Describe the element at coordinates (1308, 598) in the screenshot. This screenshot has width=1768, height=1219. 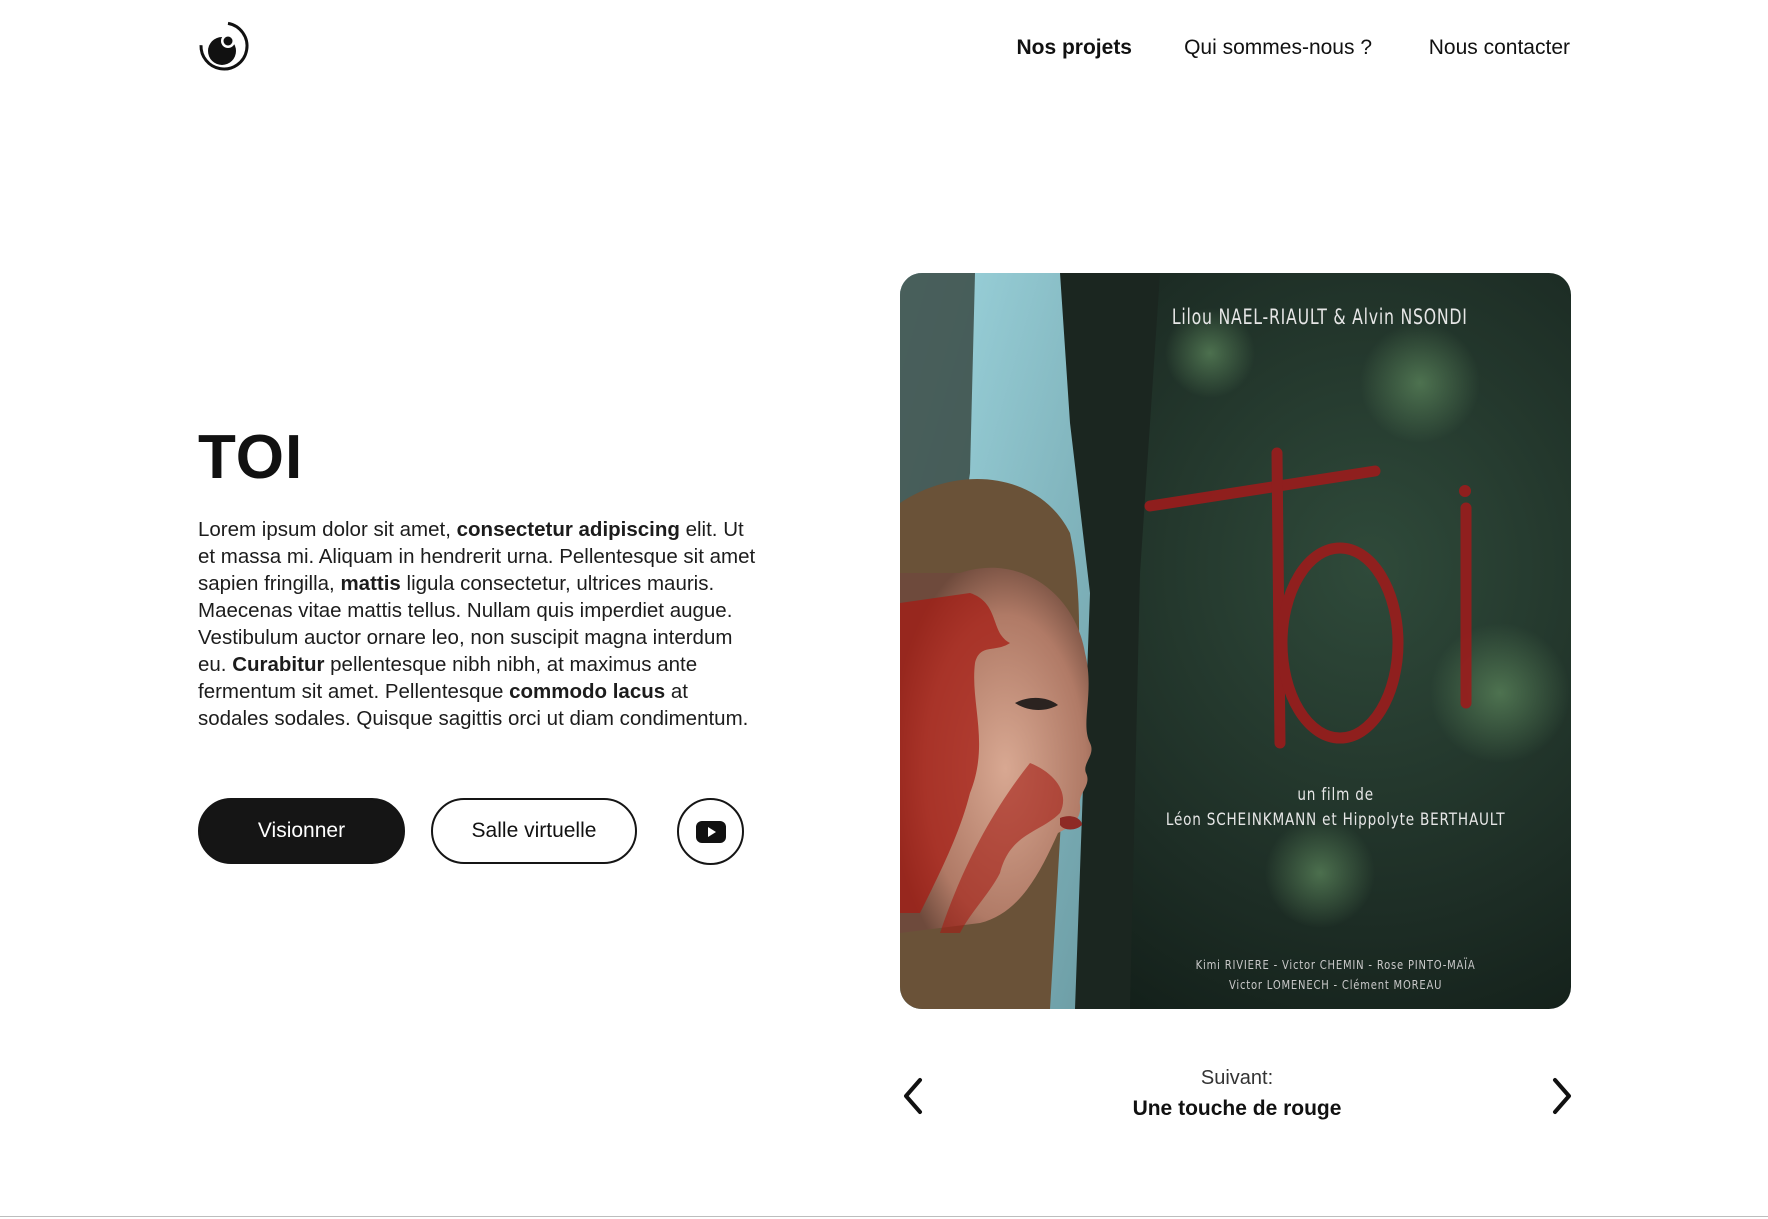
I see `poster-title-art` at that location.